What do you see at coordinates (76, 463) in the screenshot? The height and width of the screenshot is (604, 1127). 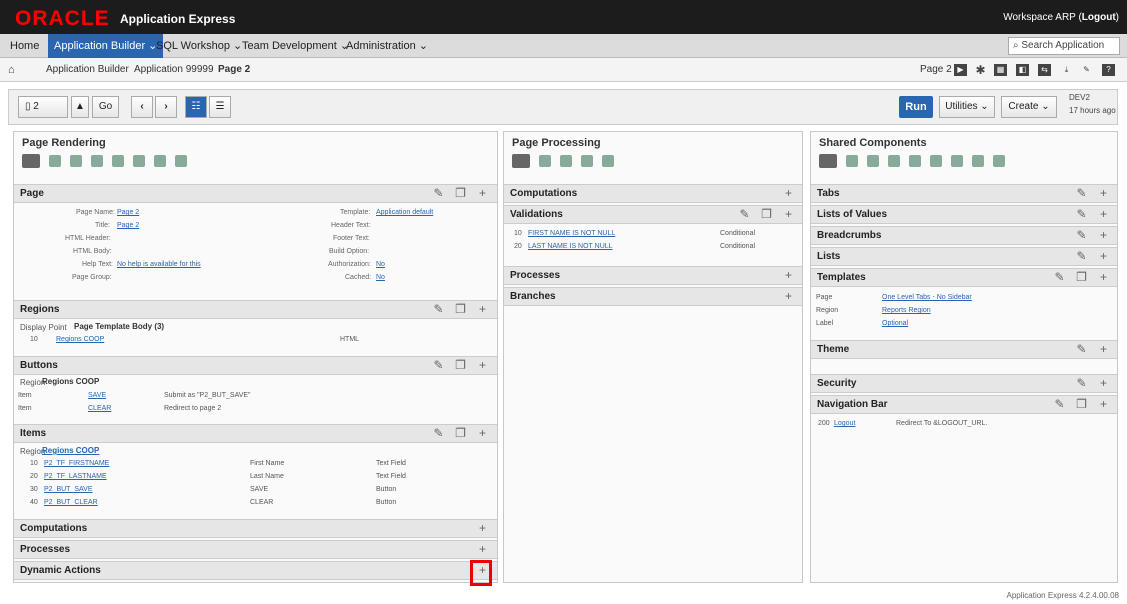 I see `item-link: P2_TF_FIRSTNAME` at bounding box center [76, 463].